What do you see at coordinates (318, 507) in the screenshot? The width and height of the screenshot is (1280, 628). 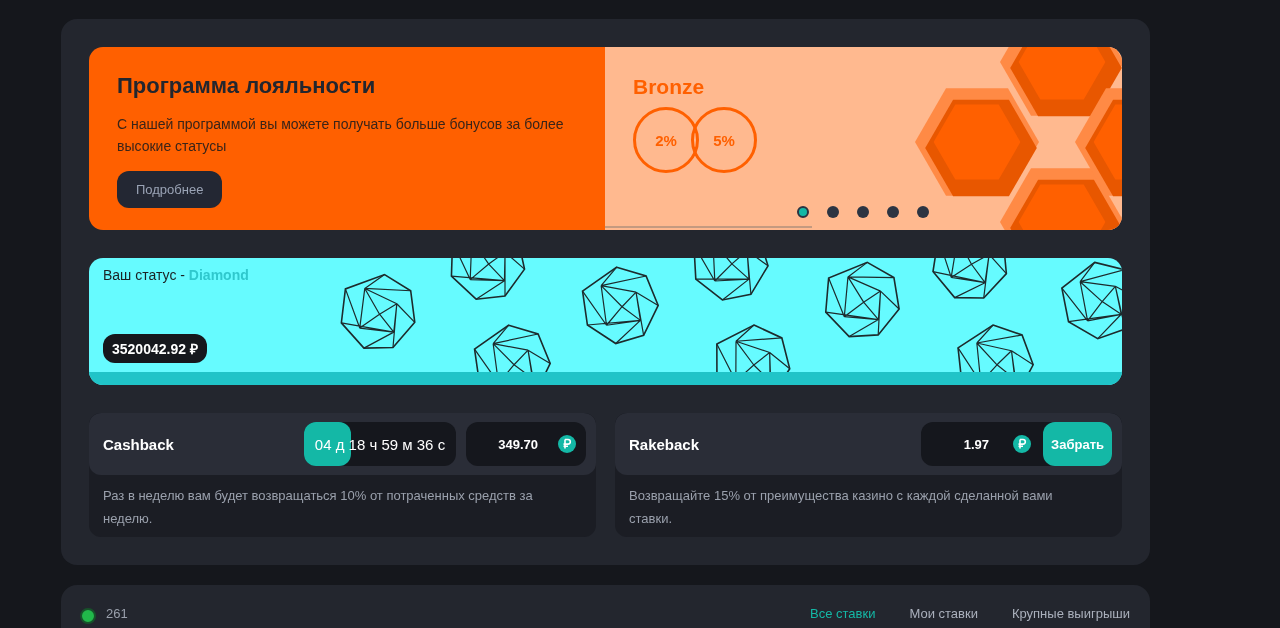 I see `reward-description: Раз в неделю вам будет возвращаться 10% от потраченных средств за неделю.` at bounding box center [318, 507].